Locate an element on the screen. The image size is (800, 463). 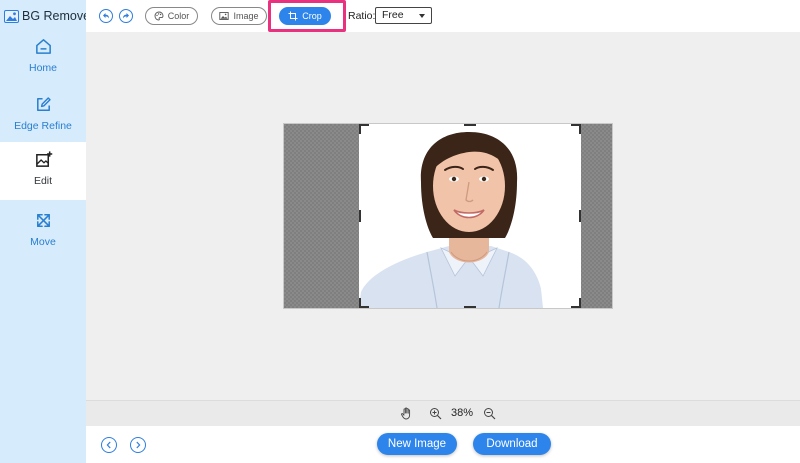
caret-down-icon is located at coordinates (422, 16).